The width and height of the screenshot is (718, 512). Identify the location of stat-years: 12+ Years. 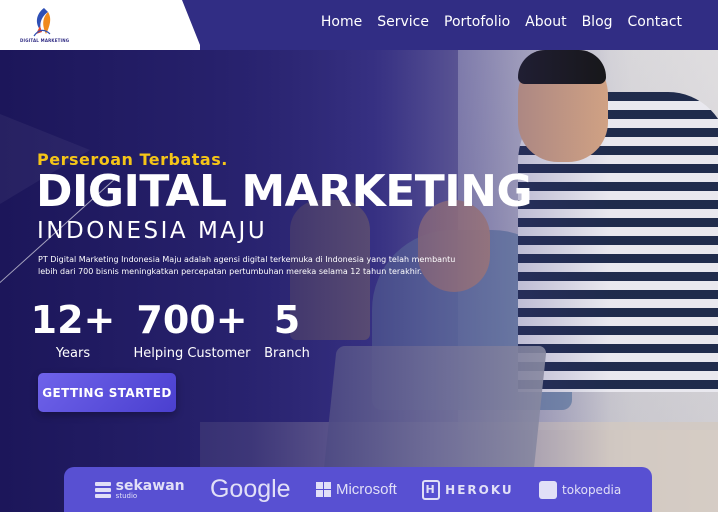
(73, 329).